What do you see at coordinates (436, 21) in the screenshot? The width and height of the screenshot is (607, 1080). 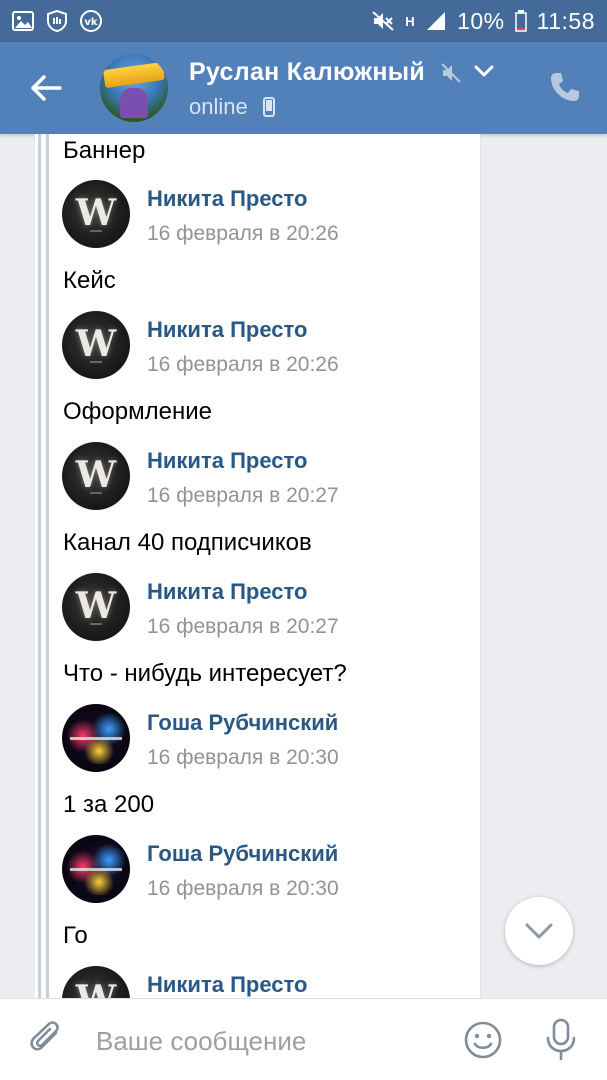 I see `signal-icon` at bounding box center [436, 21].